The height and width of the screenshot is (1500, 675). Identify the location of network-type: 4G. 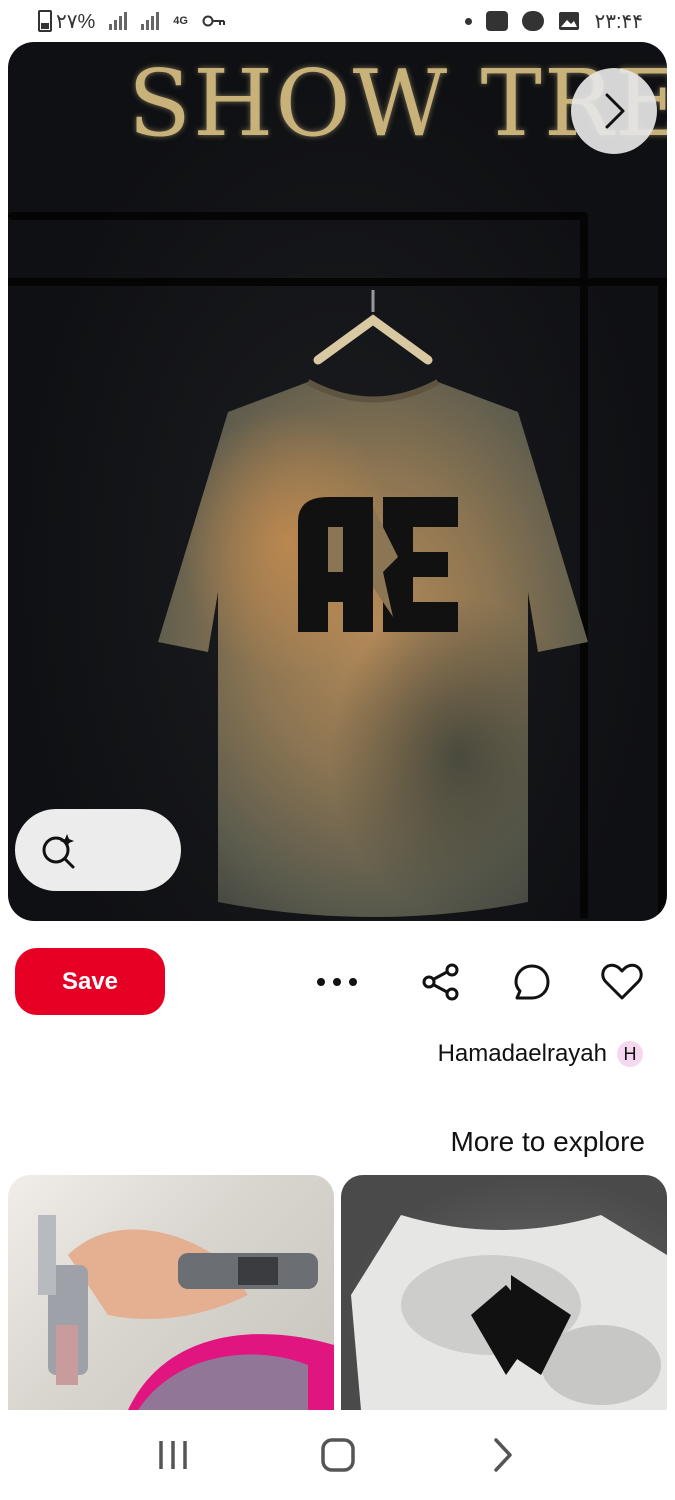
(180, 21).